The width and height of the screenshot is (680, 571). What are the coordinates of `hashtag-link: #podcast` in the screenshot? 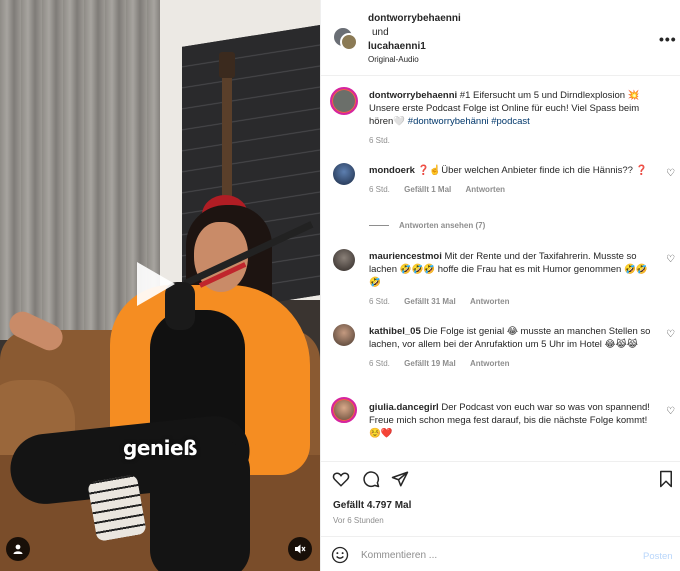 It's located at (510, 121).